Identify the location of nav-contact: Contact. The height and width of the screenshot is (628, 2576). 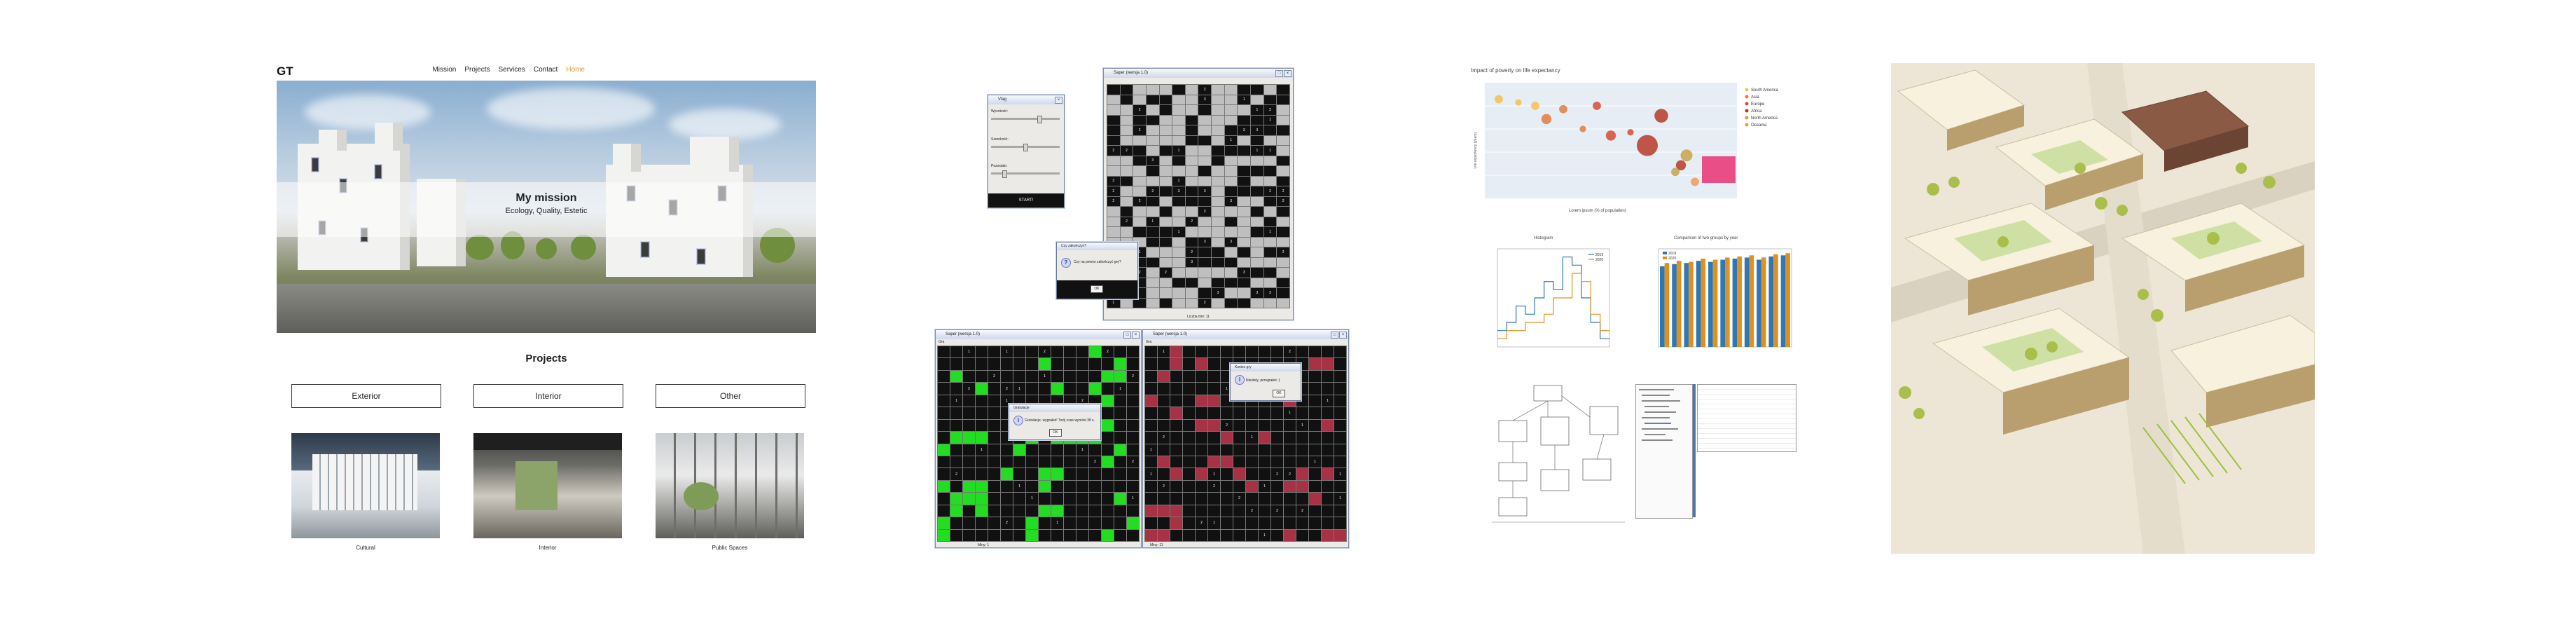
(546, 70).